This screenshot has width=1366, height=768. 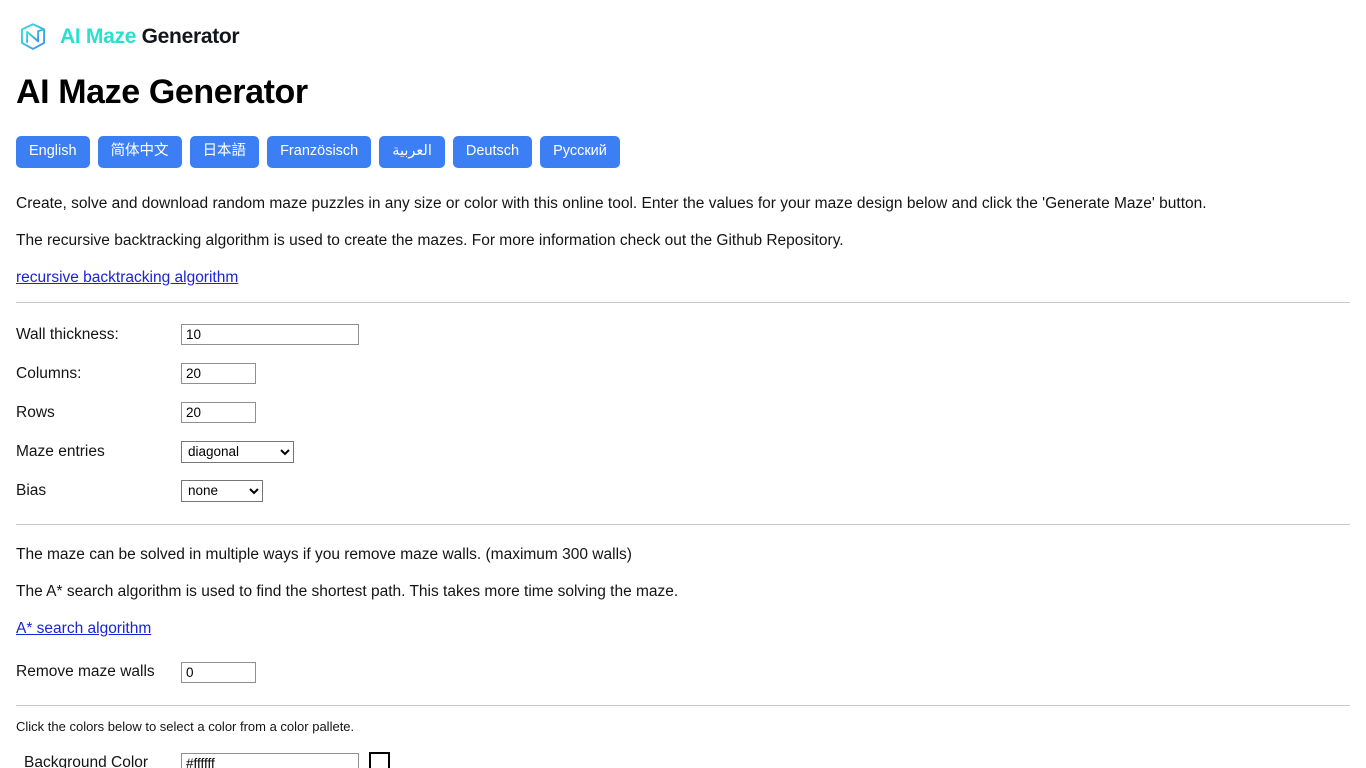 What do you see at coordinates (319, 152) in the screenshot?
I see `lang-button-french: Französisch` at bounding box center [319, 152].